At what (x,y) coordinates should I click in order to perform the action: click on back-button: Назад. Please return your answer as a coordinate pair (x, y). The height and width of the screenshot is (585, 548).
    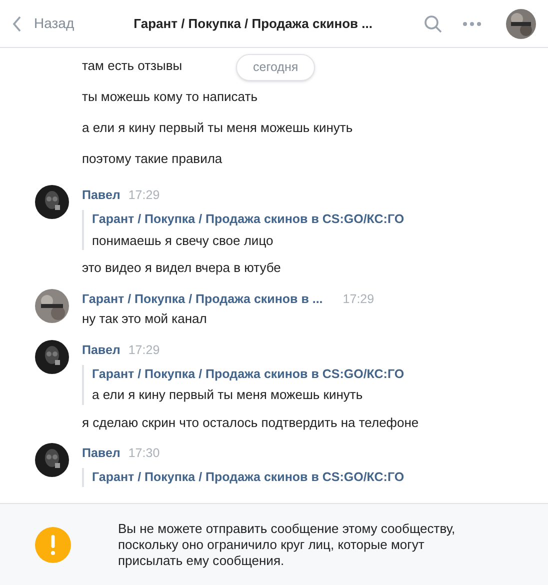
    Looking at the image, I should click on (43, 23).